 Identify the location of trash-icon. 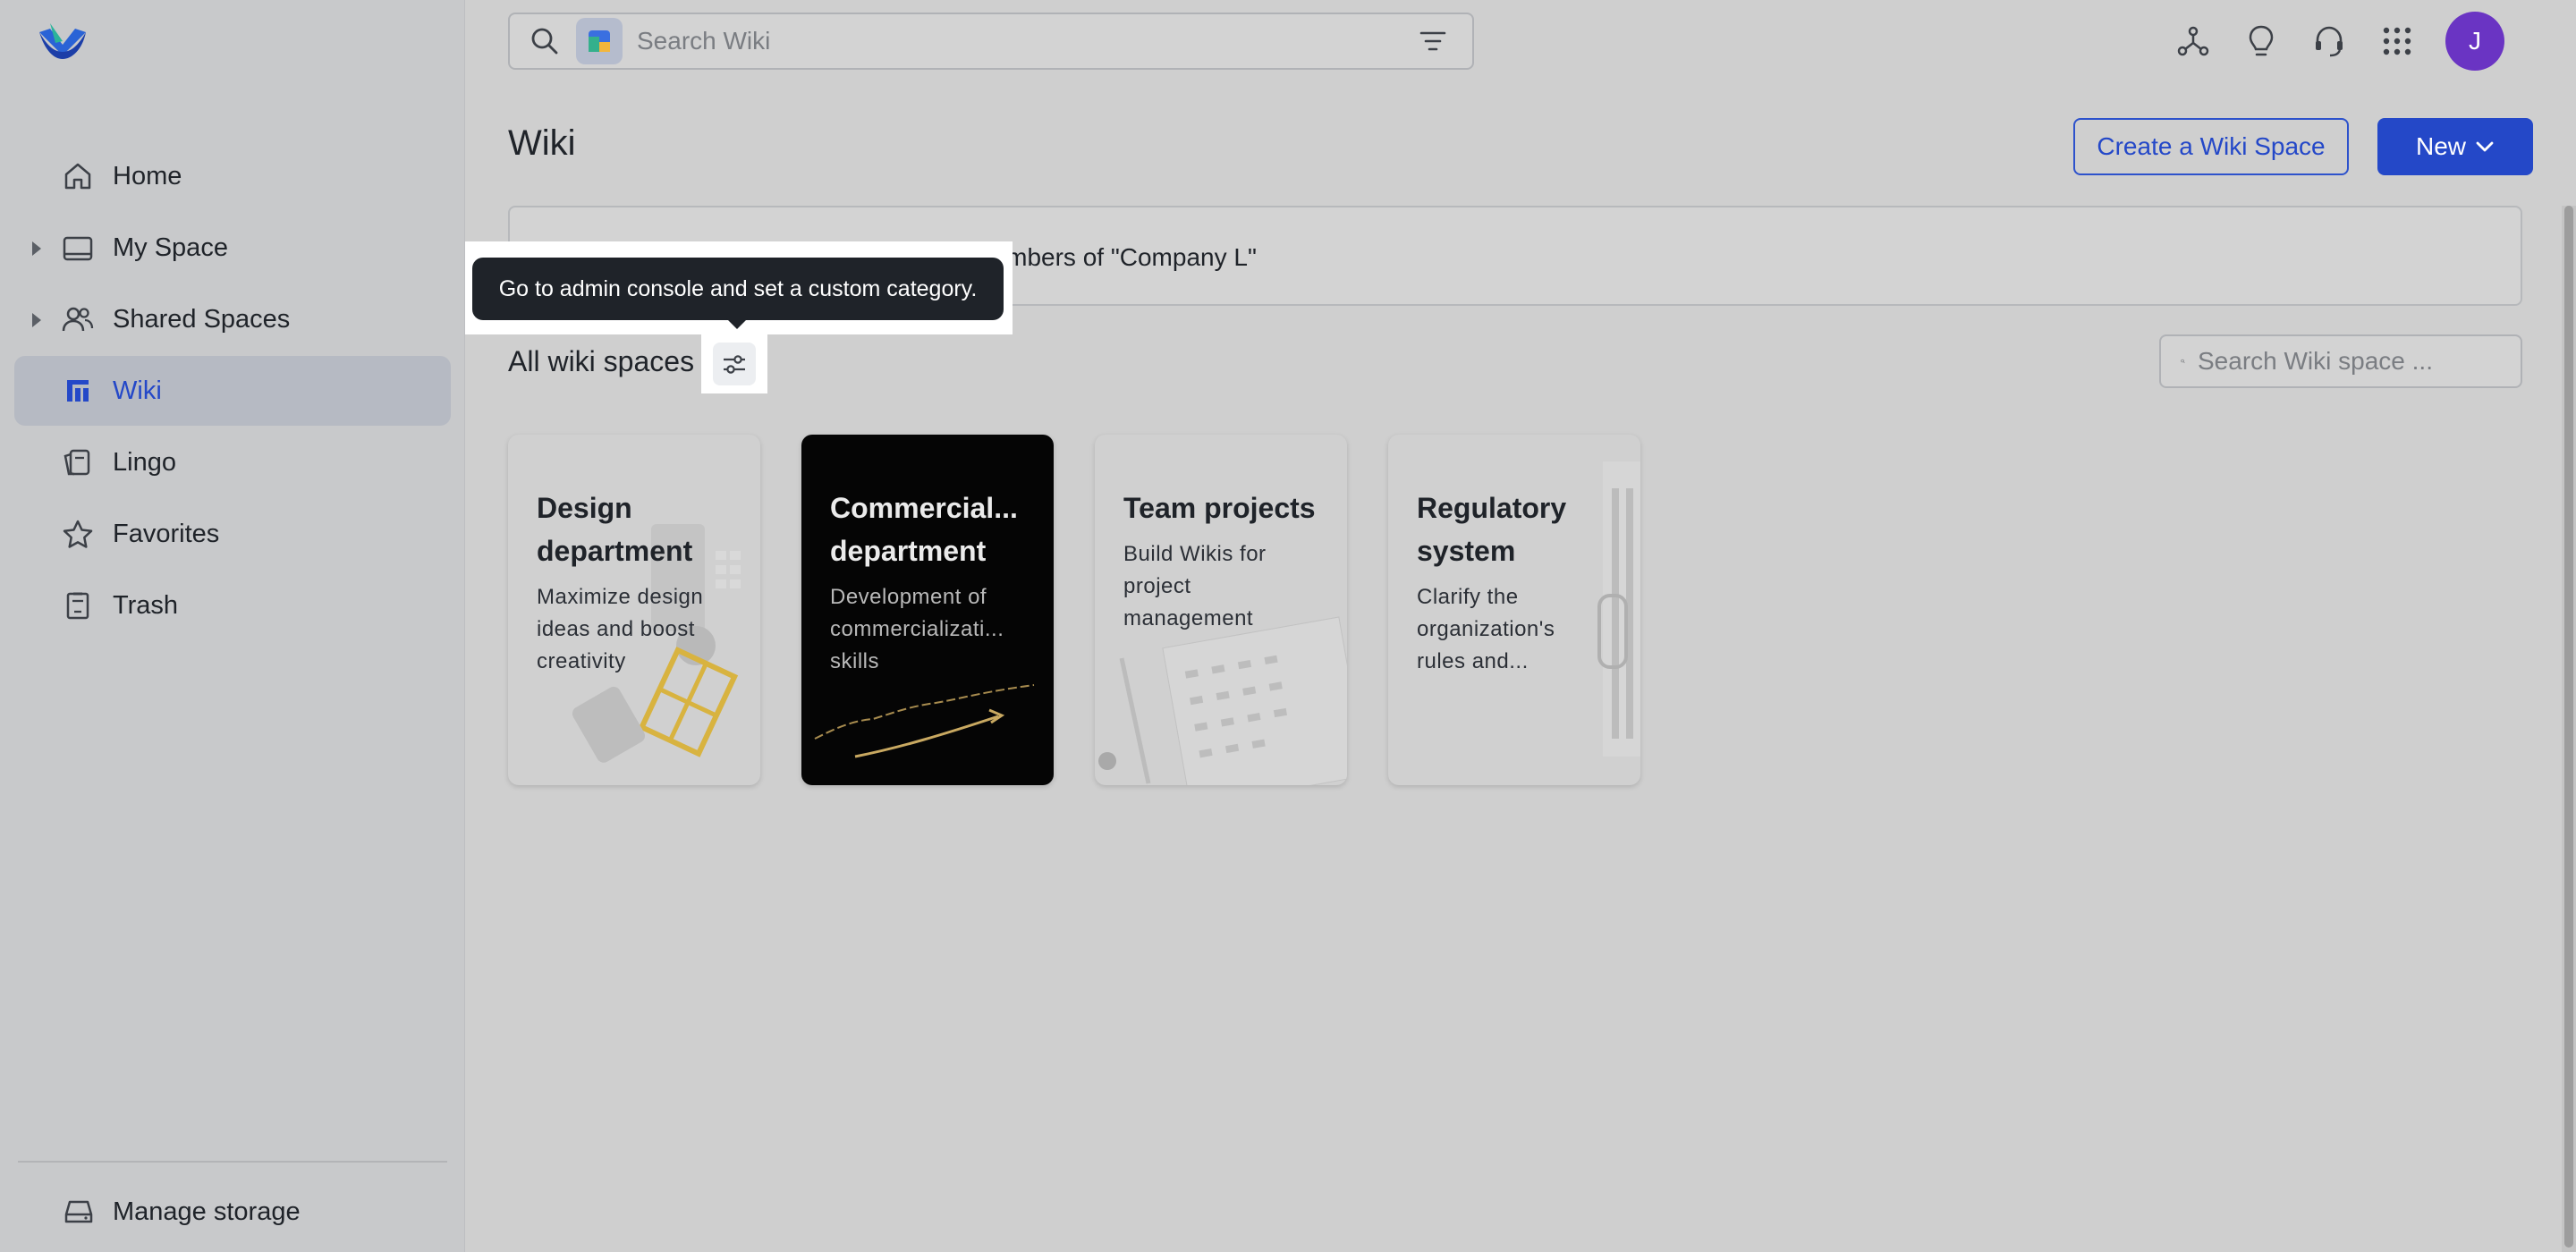
(78, 605).